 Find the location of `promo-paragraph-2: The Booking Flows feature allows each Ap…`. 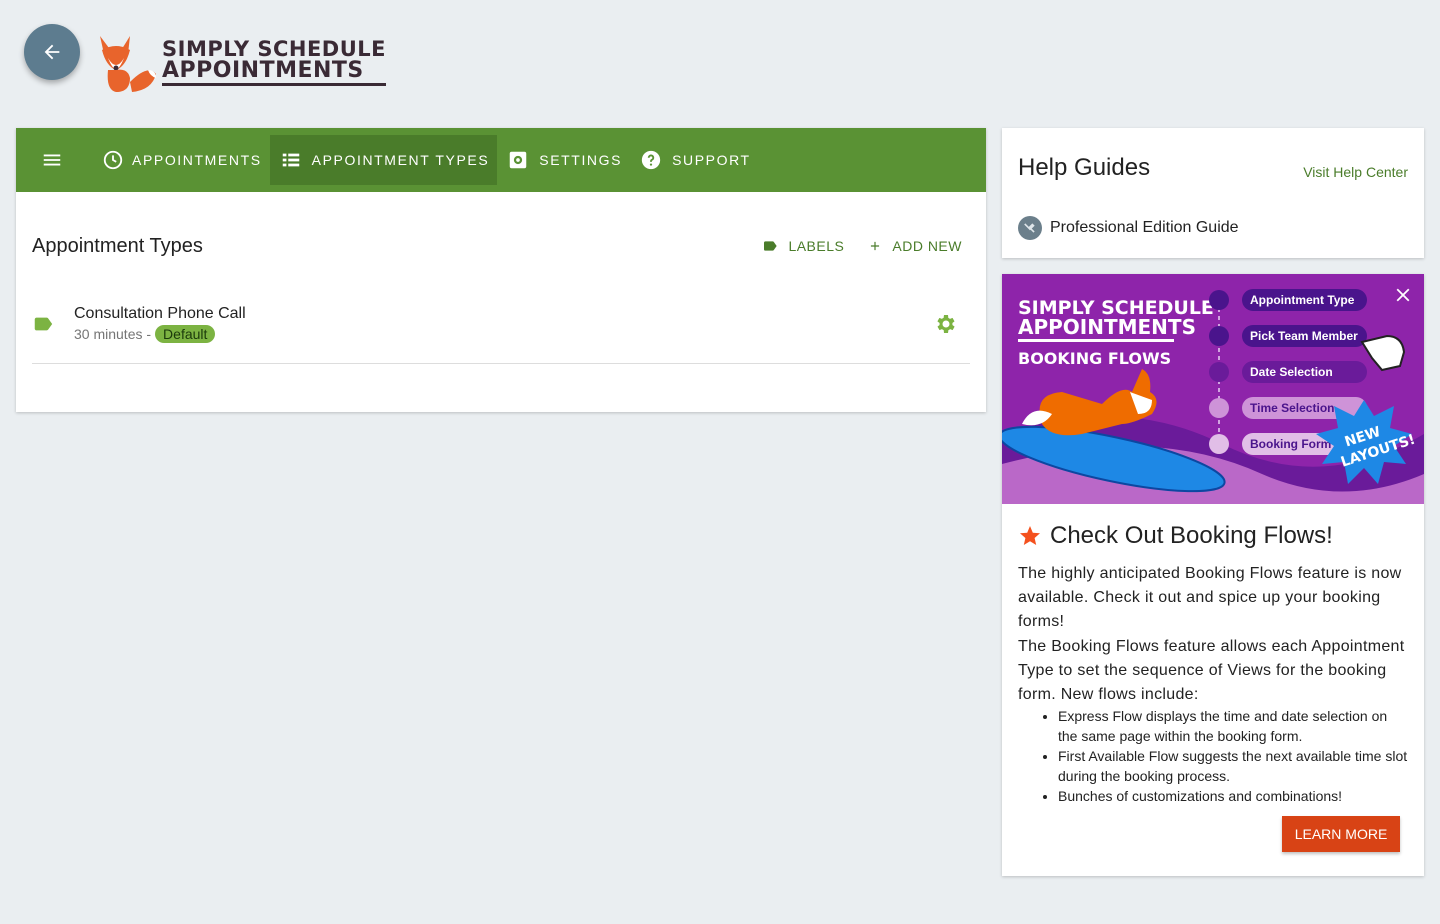

promo-paragraph-2: The Booking Flows feature allows each Ap… is located at coordinates (1211, 670).